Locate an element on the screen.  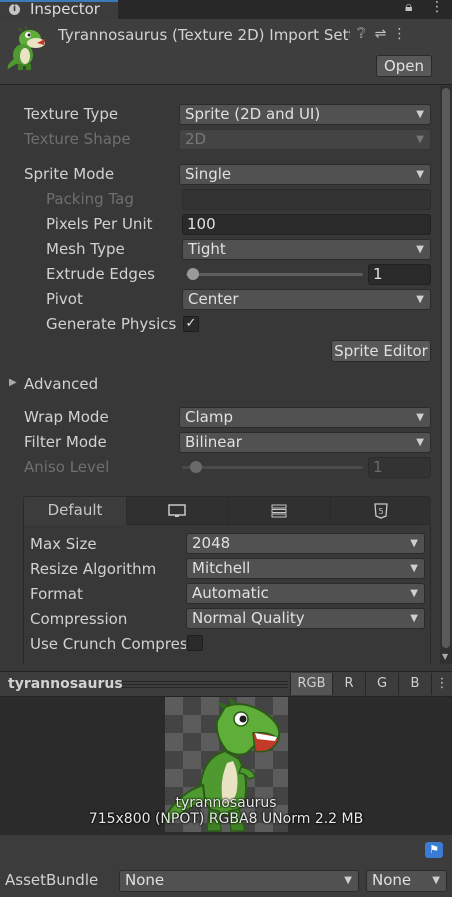
tab-webgl: 5 is located at coordinates (381, 511).